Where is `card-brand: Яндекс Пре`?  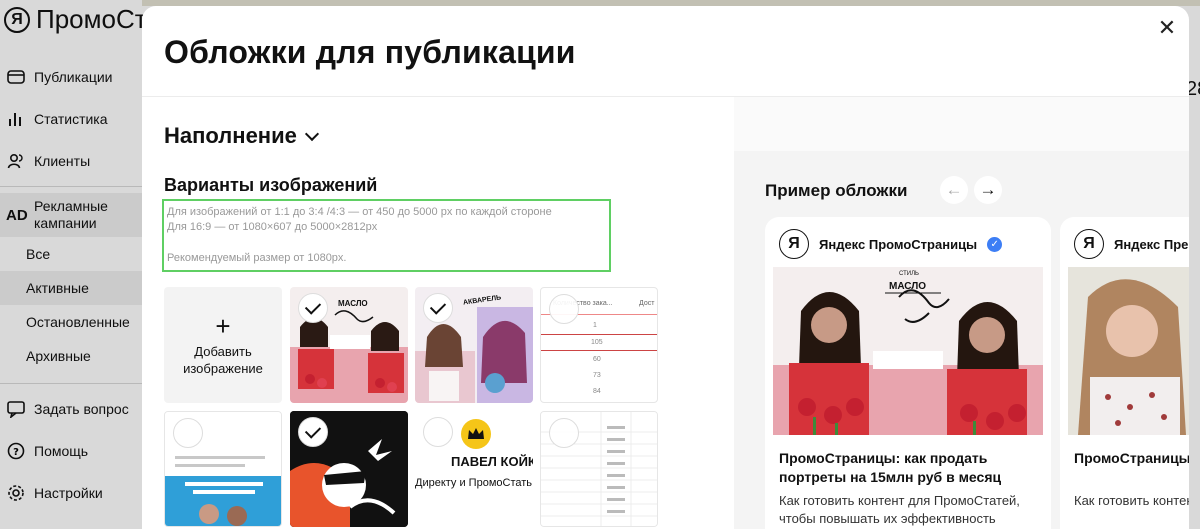 card-brand: Яндекс Пре is located at coordinates (1151, 244).